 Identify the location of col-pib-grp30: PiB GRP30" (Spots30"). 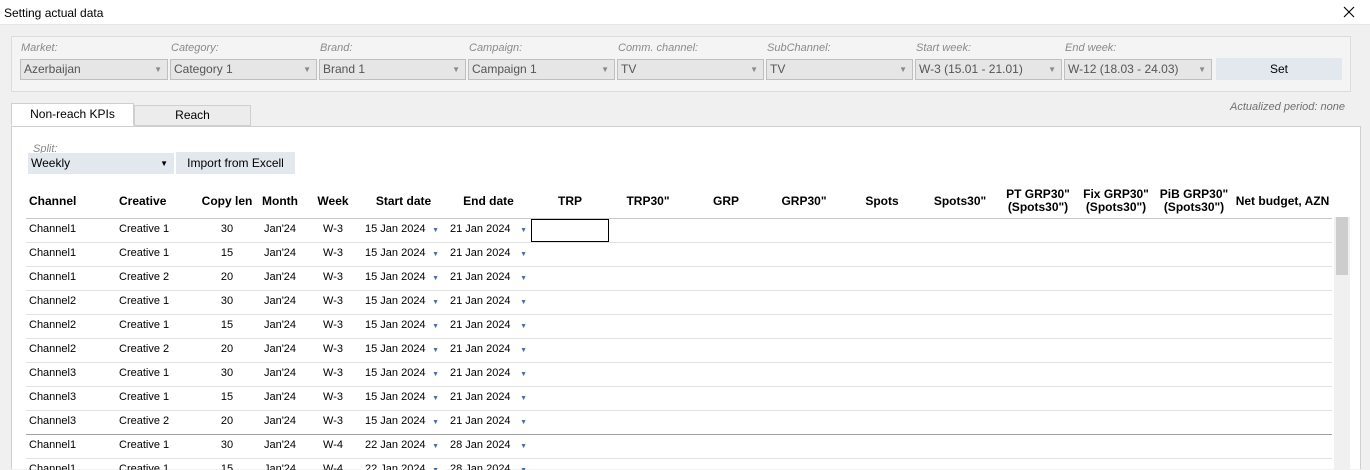
(1194, 201).